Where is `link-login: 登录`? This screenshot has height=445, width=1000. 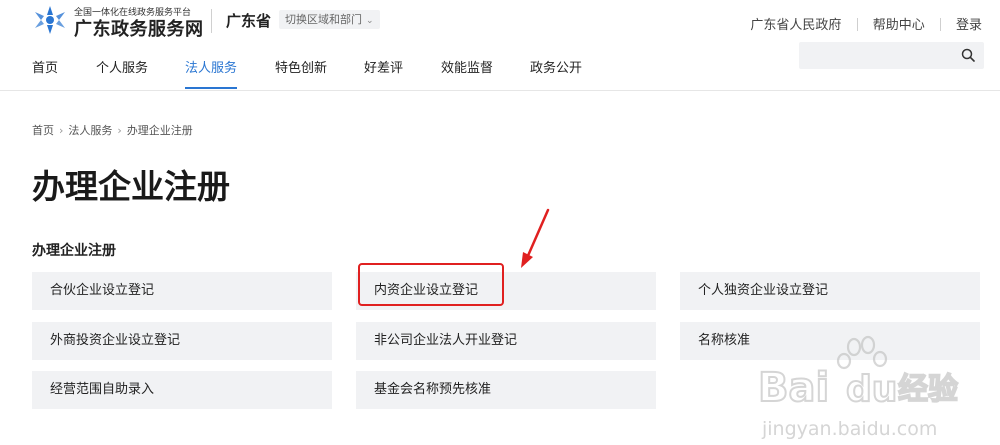
link-login: 登录 is located at coordinates (969, 23).